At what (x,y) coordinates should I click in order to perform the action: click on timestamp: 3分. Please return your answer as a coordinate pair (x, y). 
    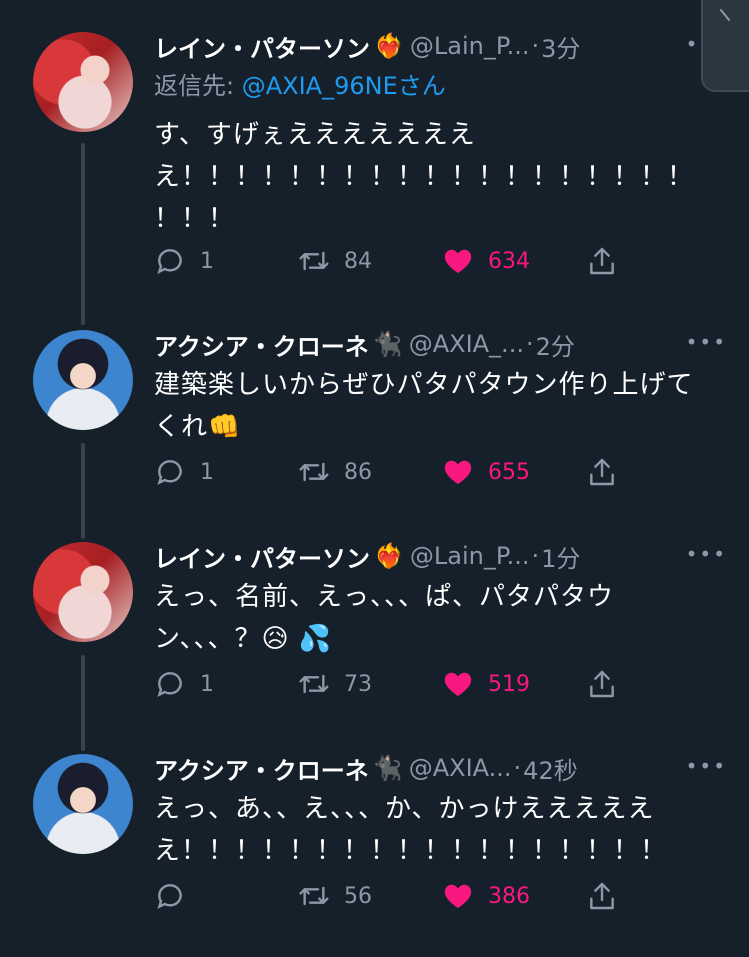
    Looking at the image, I should click on (560, 46).